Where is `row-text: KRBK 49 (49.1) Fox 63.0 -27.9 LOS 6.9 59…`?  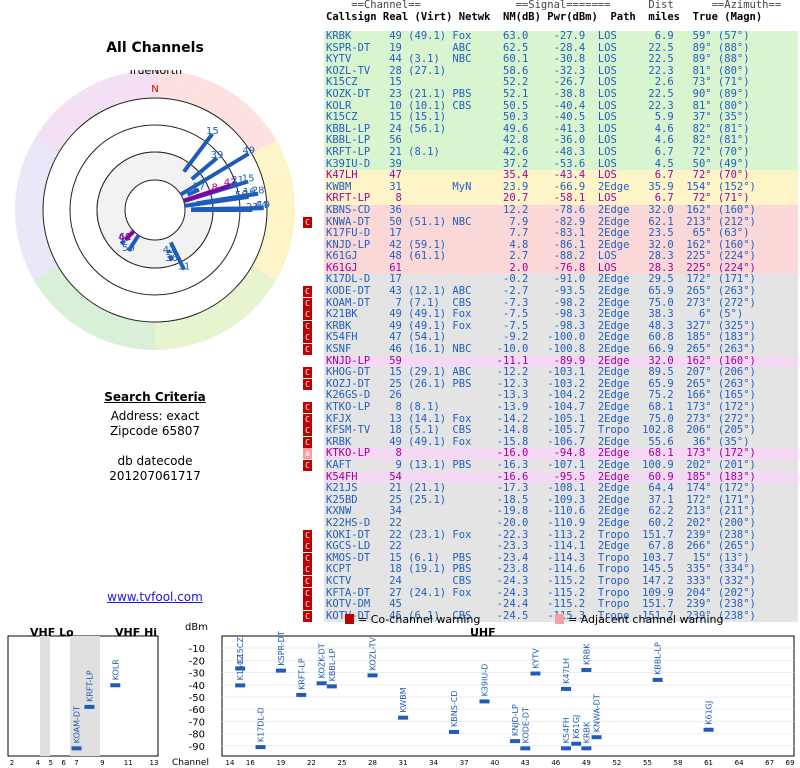 row-text: KRBK 49 (49.1) Fox 63.0 -27.9 LOS 6.9 59… is located at coordinates (538, 36).